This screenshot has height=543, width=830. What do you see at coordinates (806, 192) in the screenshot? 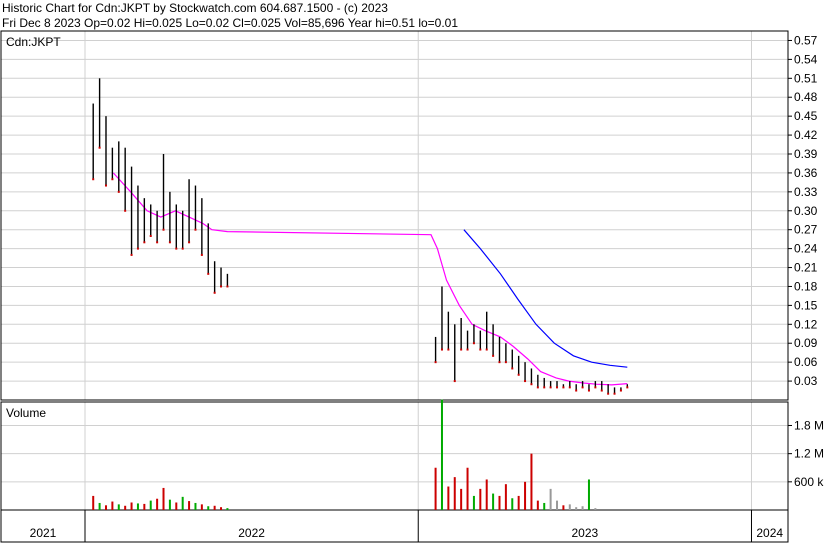
I see `price-tick-label: 0.33` at bounding box center [806, 192].